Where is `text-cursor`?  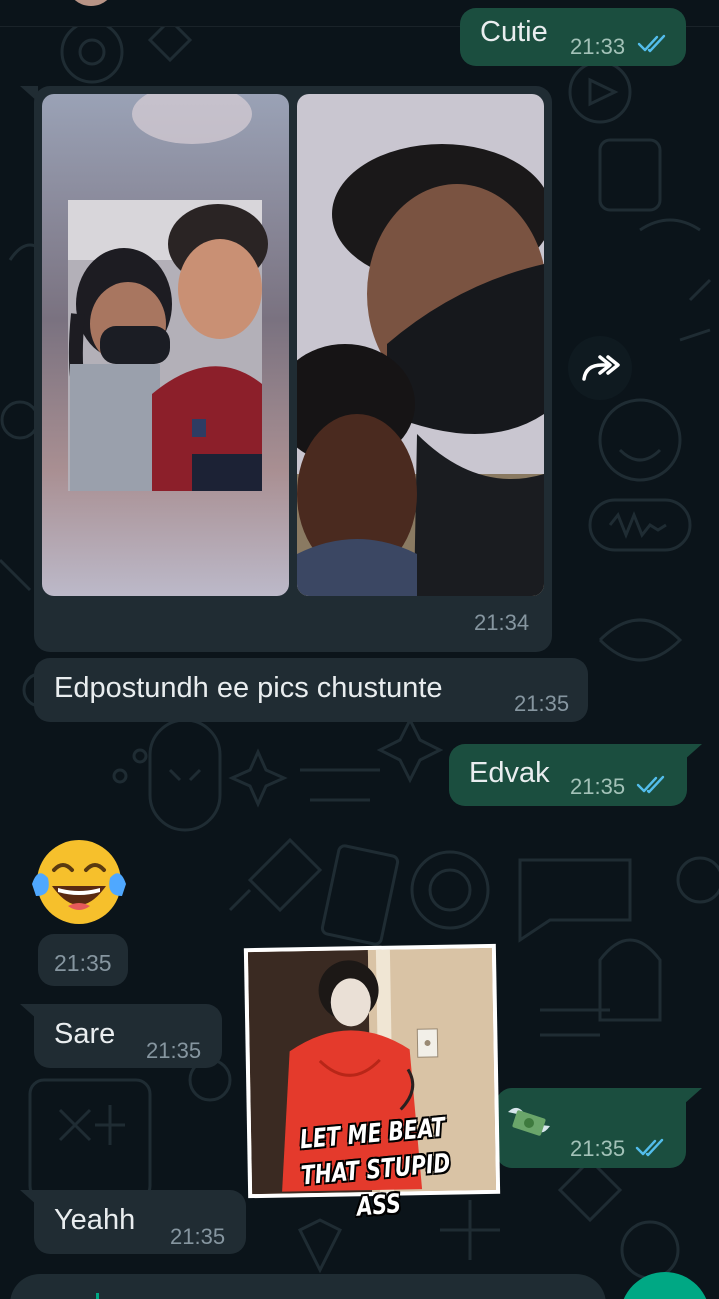 text-cursor is located at coordinates (97, 1296).